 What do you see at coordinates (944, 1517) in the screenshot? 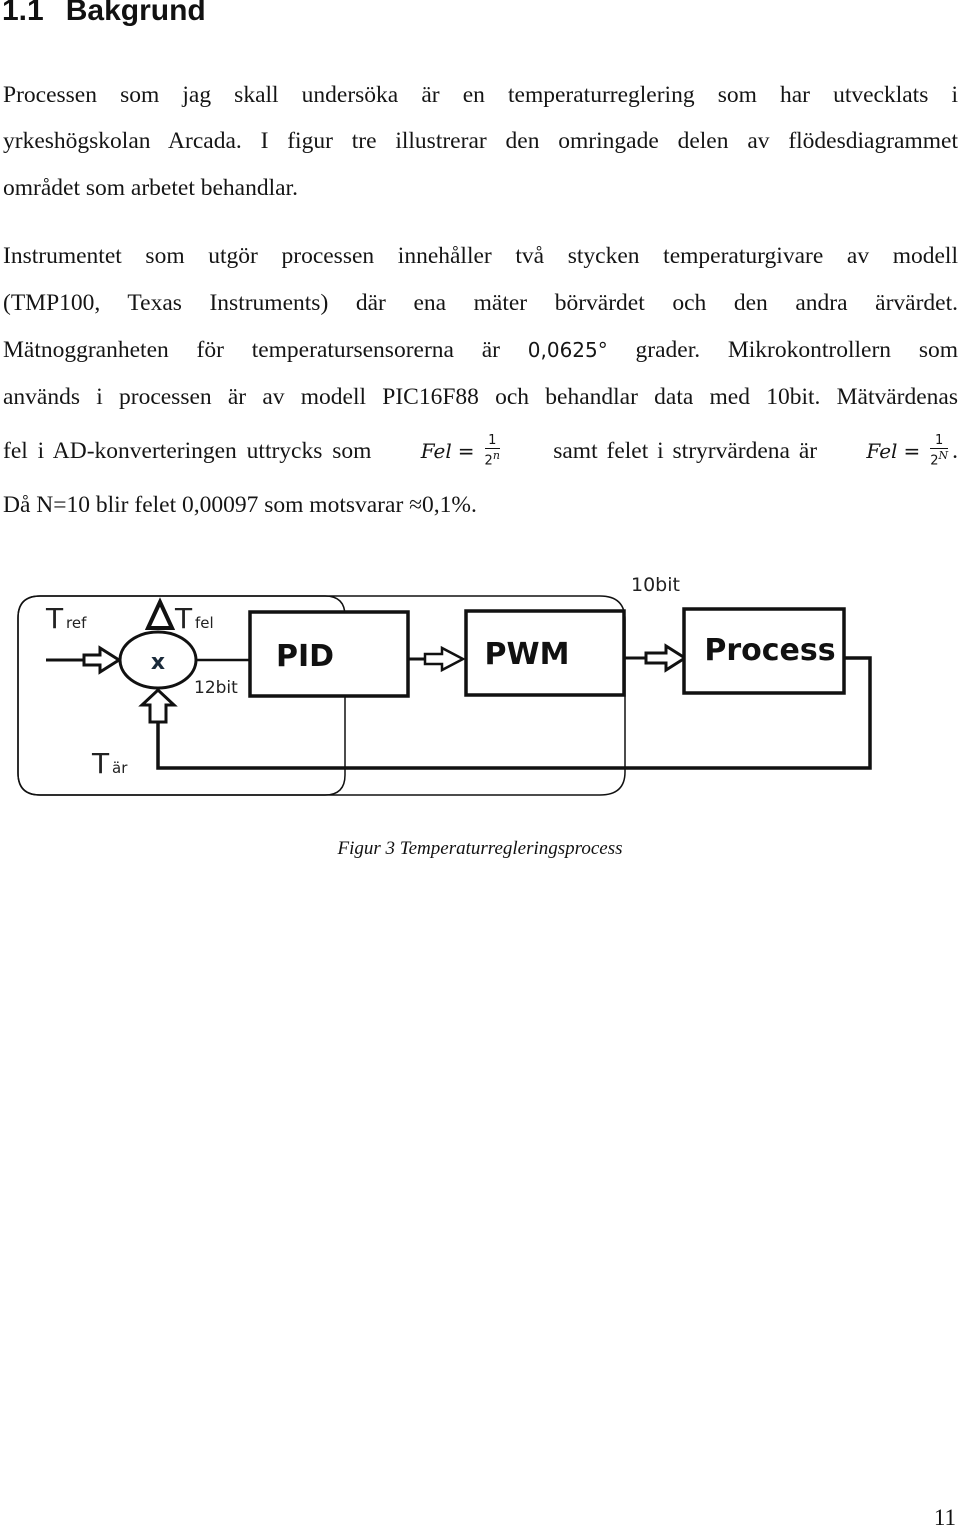
I see `page-number: 11` at bounding box center [944, 1517].